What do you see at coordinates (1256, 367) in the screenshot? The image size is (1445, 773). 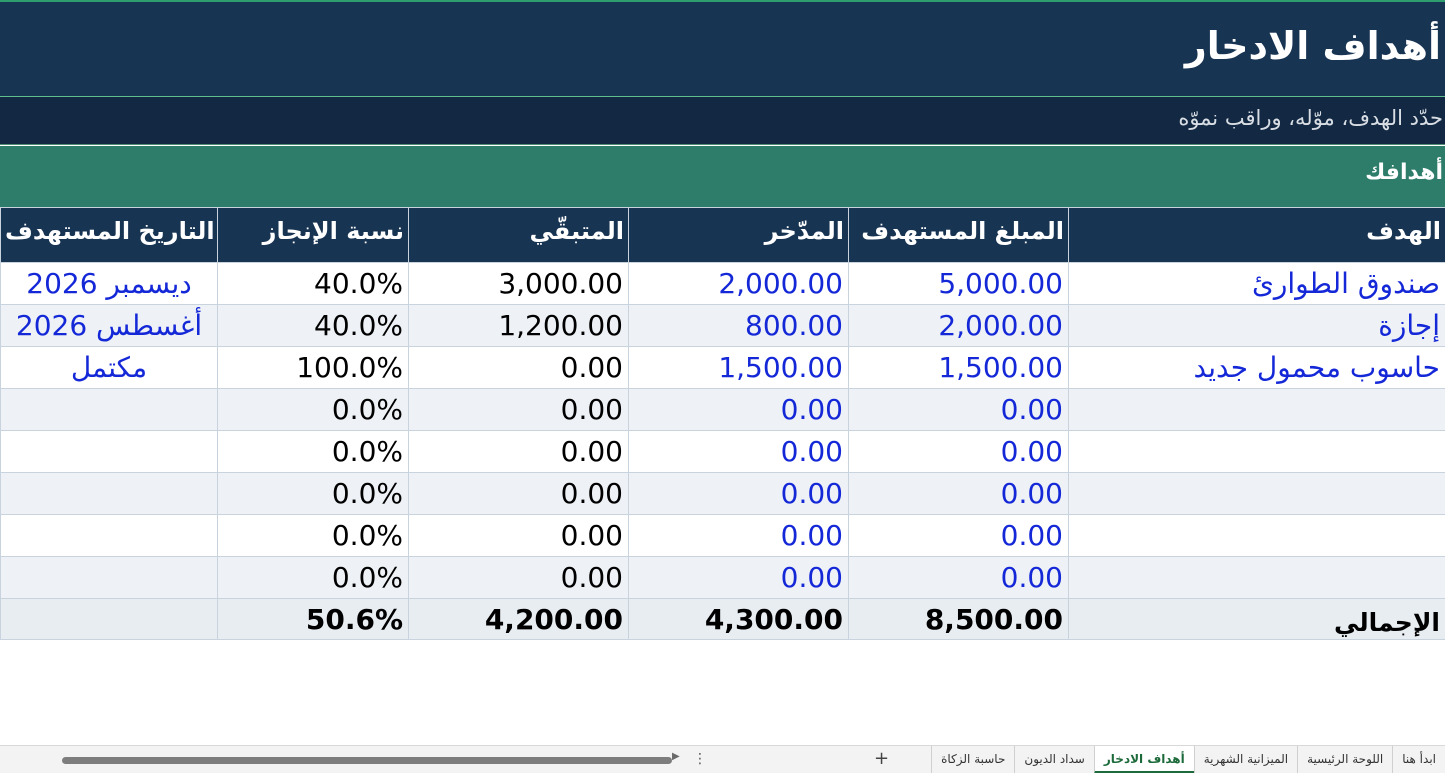 I see `goal-cell: حاسوب محمول جديد` at bounding box center [1256, 367].